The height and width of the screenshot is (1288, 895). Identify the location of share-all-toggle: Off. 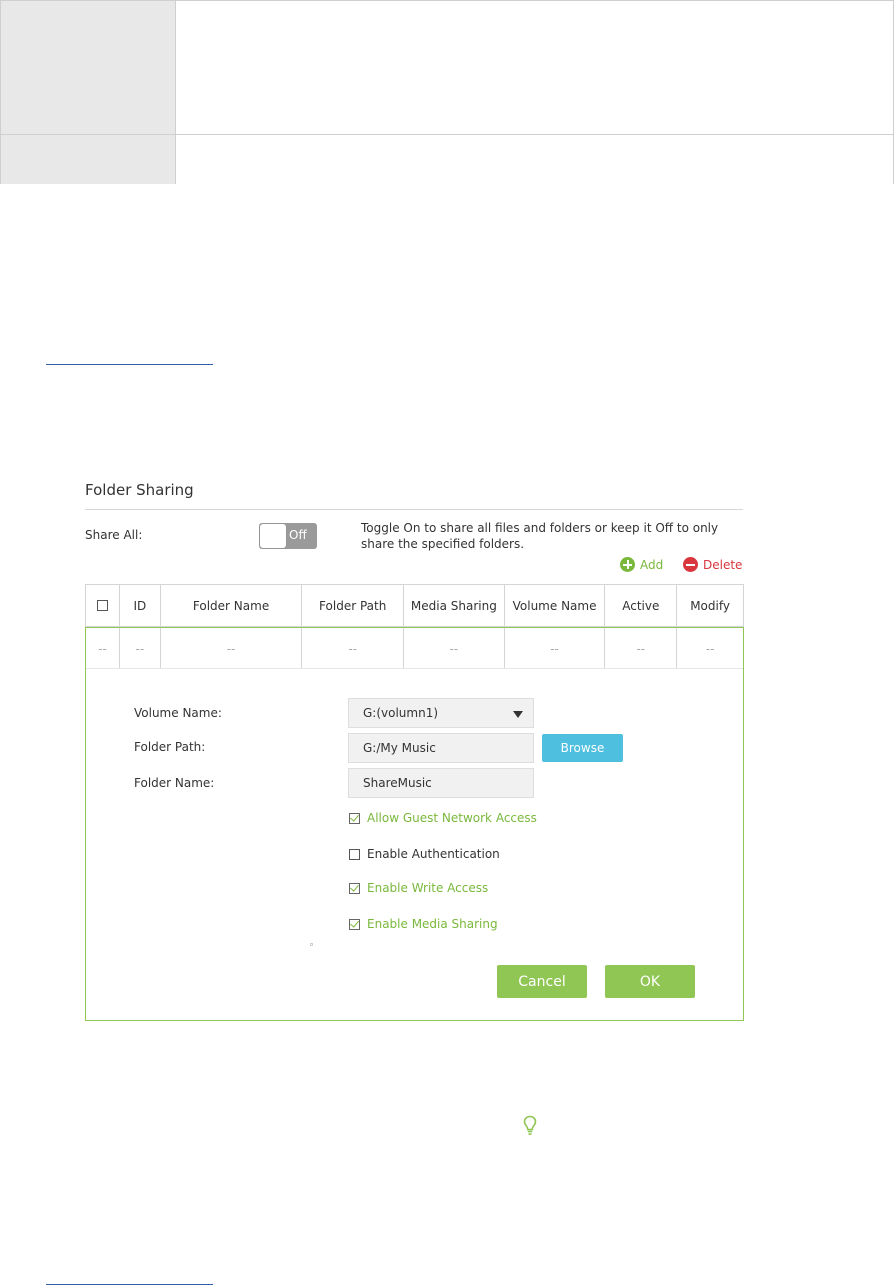
(288, 536).